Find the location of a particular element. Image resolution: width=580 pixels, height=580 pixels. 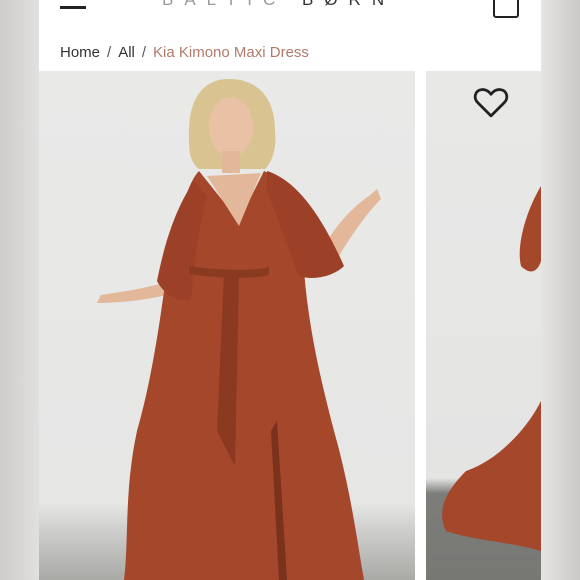

logo-right-text: BØRN is located at coordinates (348, 4).